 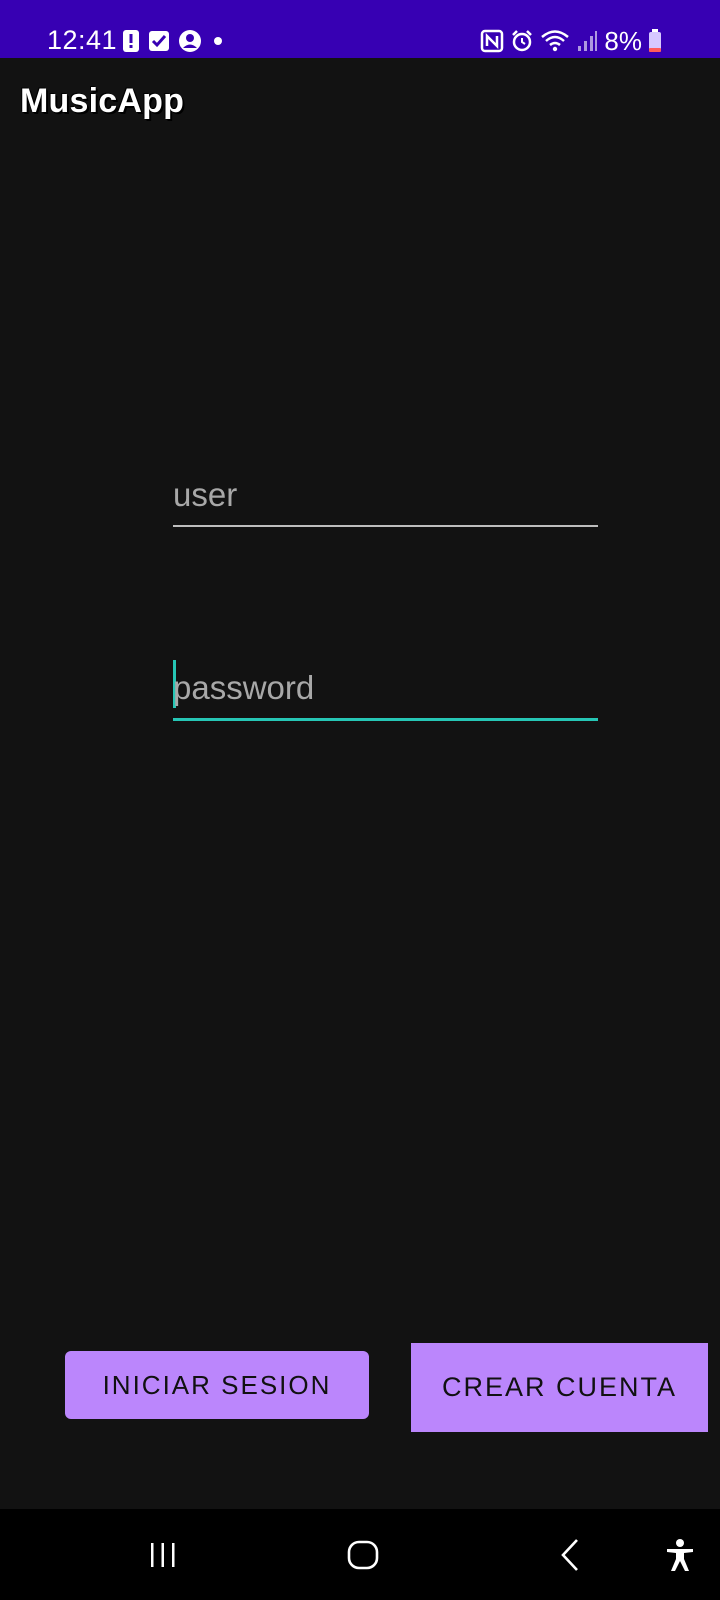 What do you see at coordinates (559, 1387) in the screenshot?
I see `create-account-button: CREAR CUENTA` at bounding box center [559, 1387].